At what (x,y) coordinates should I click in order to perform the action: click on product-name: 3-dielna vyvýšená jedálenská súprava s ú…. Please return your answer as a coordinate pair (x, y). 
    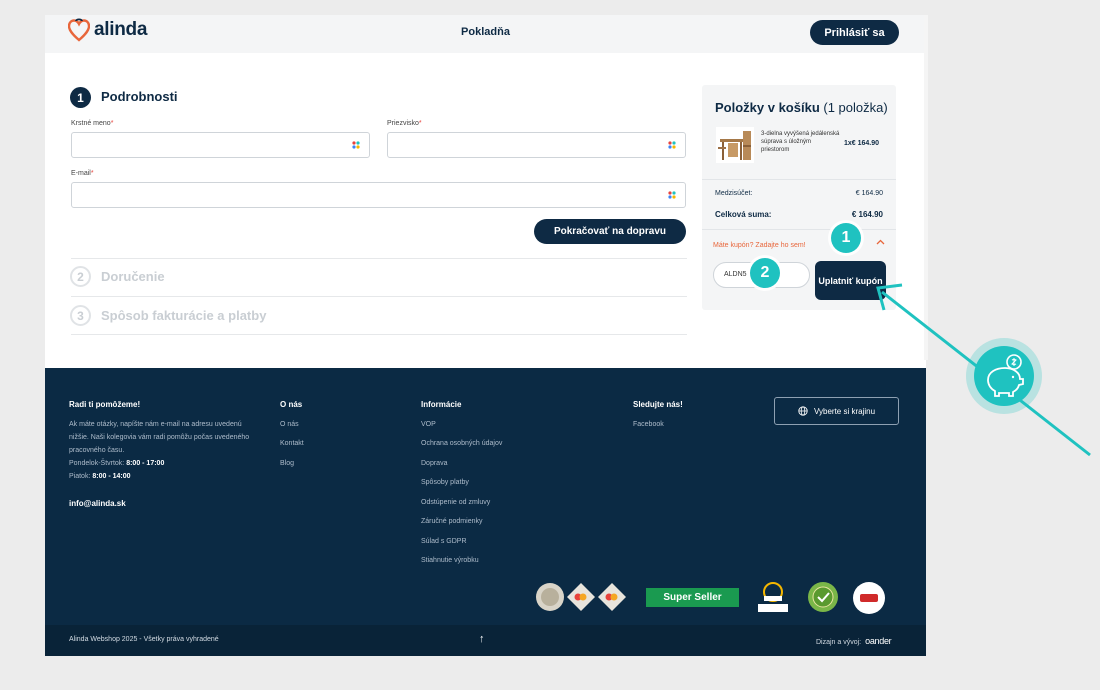
    Looking at the image, I should click on (801, 142).